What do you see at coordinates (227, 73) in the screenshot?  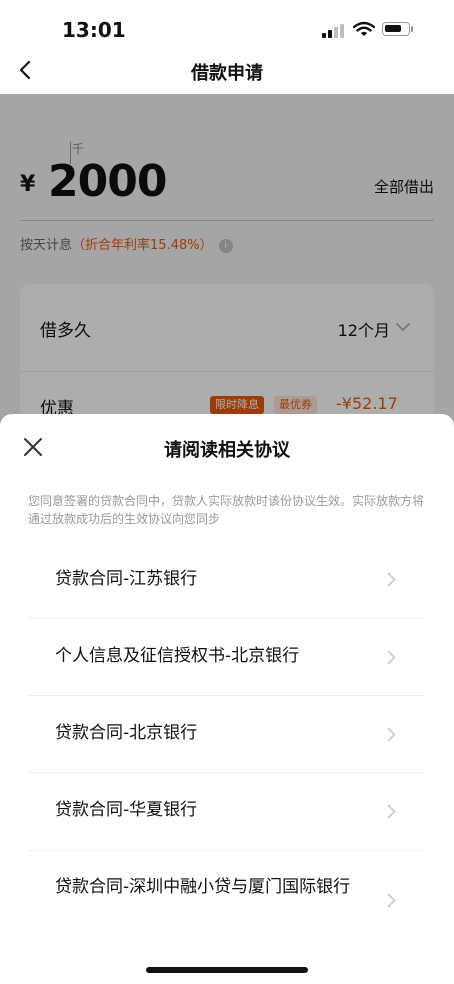 I see `page-title: 借款申请` at bounding box center [227, 73].